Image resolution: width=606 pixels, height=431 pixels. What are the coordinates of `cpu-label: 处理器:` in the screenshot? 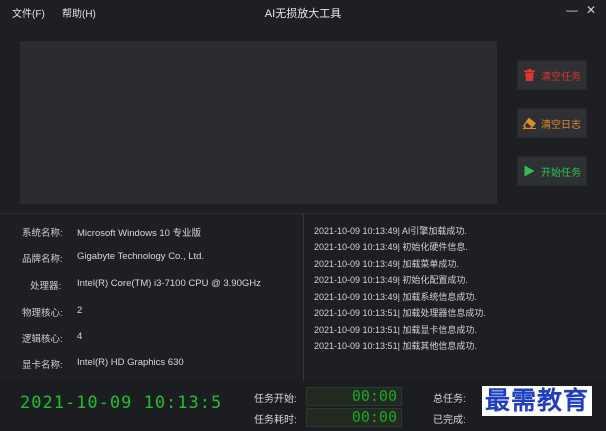 It's located at (46, 286).